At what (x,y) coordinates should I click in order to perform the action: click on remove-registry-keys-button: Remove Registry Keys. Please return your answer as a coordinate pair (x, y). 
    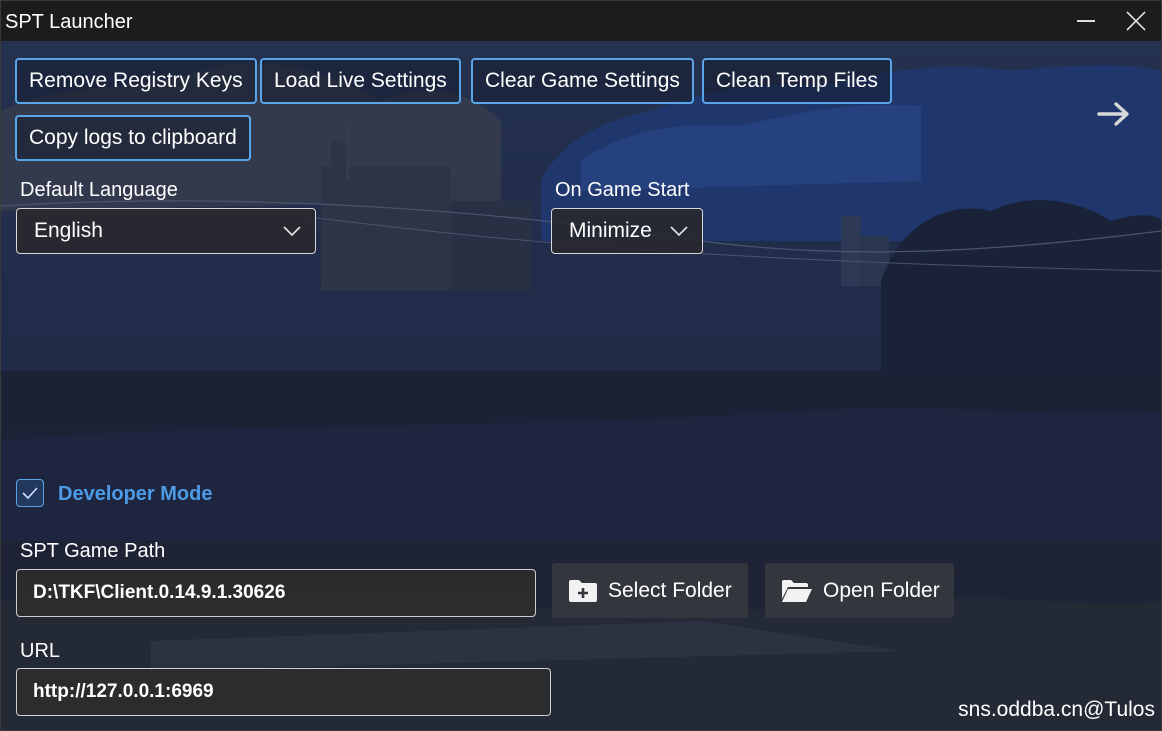
    Looking at the image, I should click on (136, 81).